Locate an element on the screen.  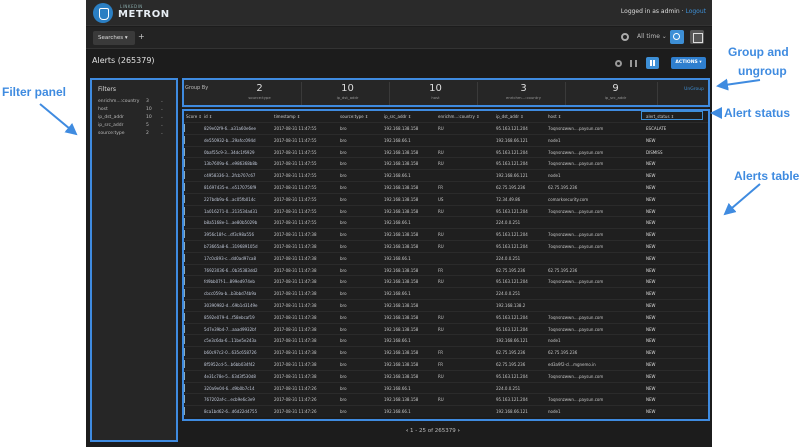
pagination: ‹ 1 - 25 of 265379 › is located at coordinates (433, 431).